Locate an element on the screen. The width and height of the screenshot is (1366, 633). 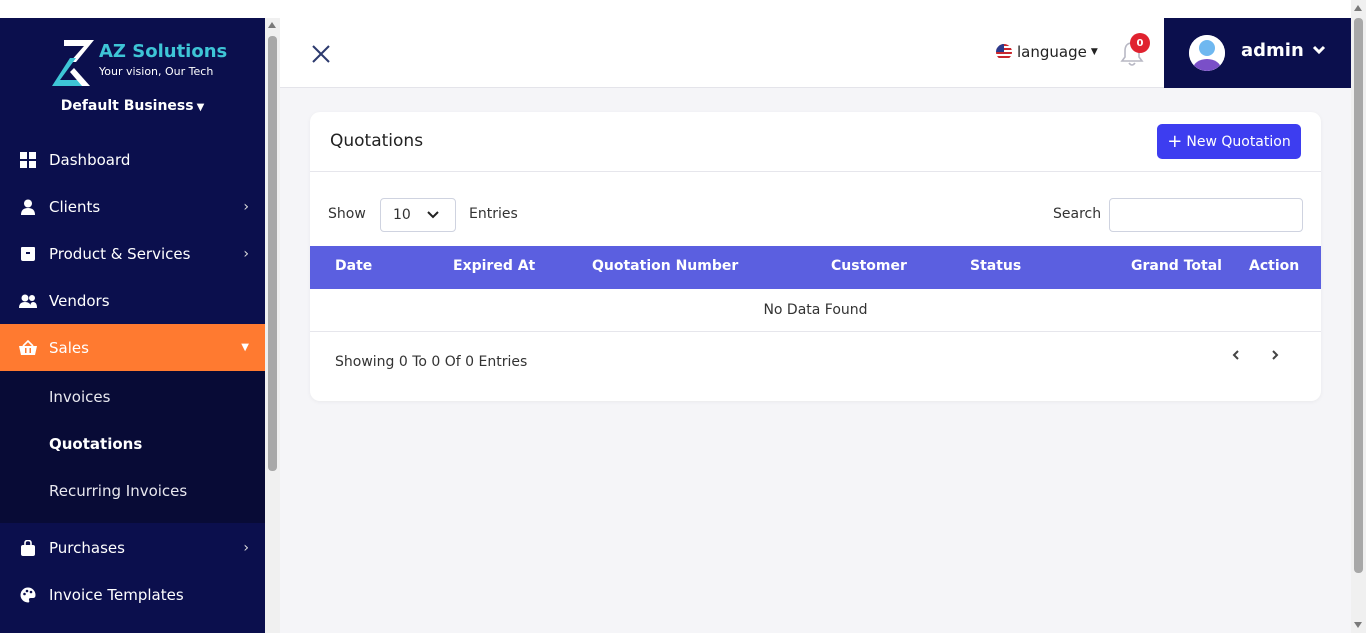
search-label: Search is located at coordinates (1077, 214).